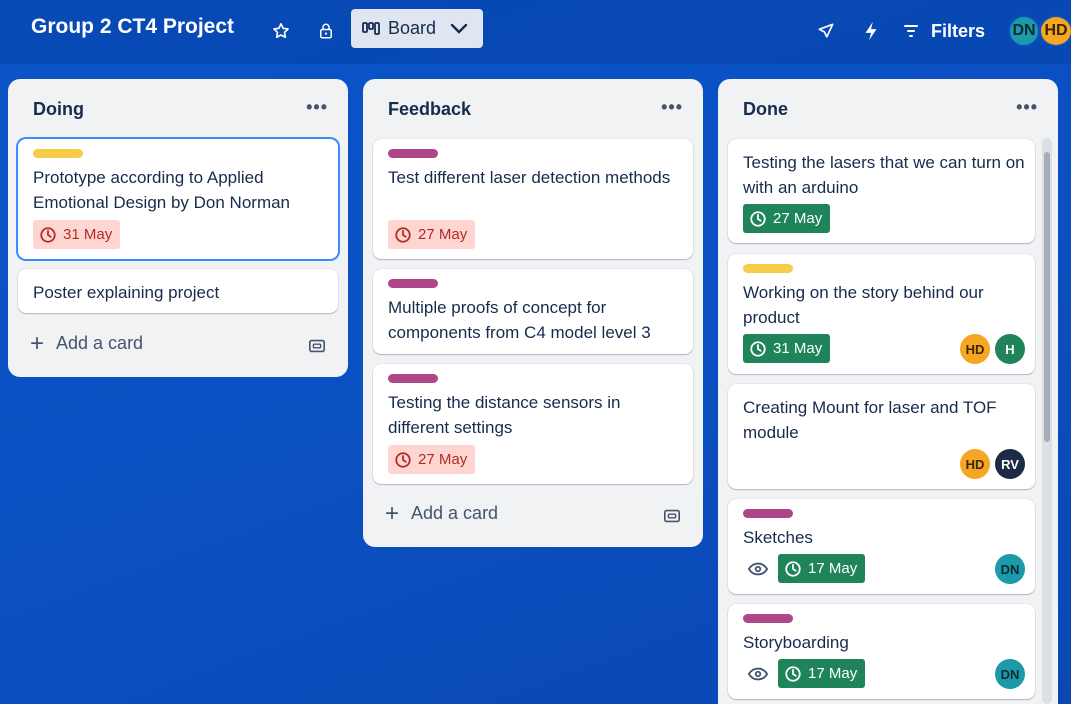 This screenshot has height=704, width=1071. I want to click on card-title: Poster explaining project, so click(126, 292).